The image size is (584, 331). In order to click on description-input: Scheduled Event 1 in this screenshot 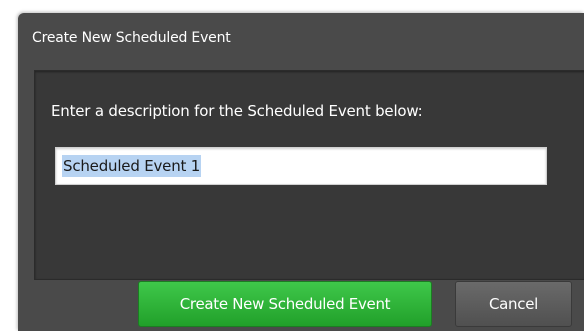, I will do `click(301, 166)`.